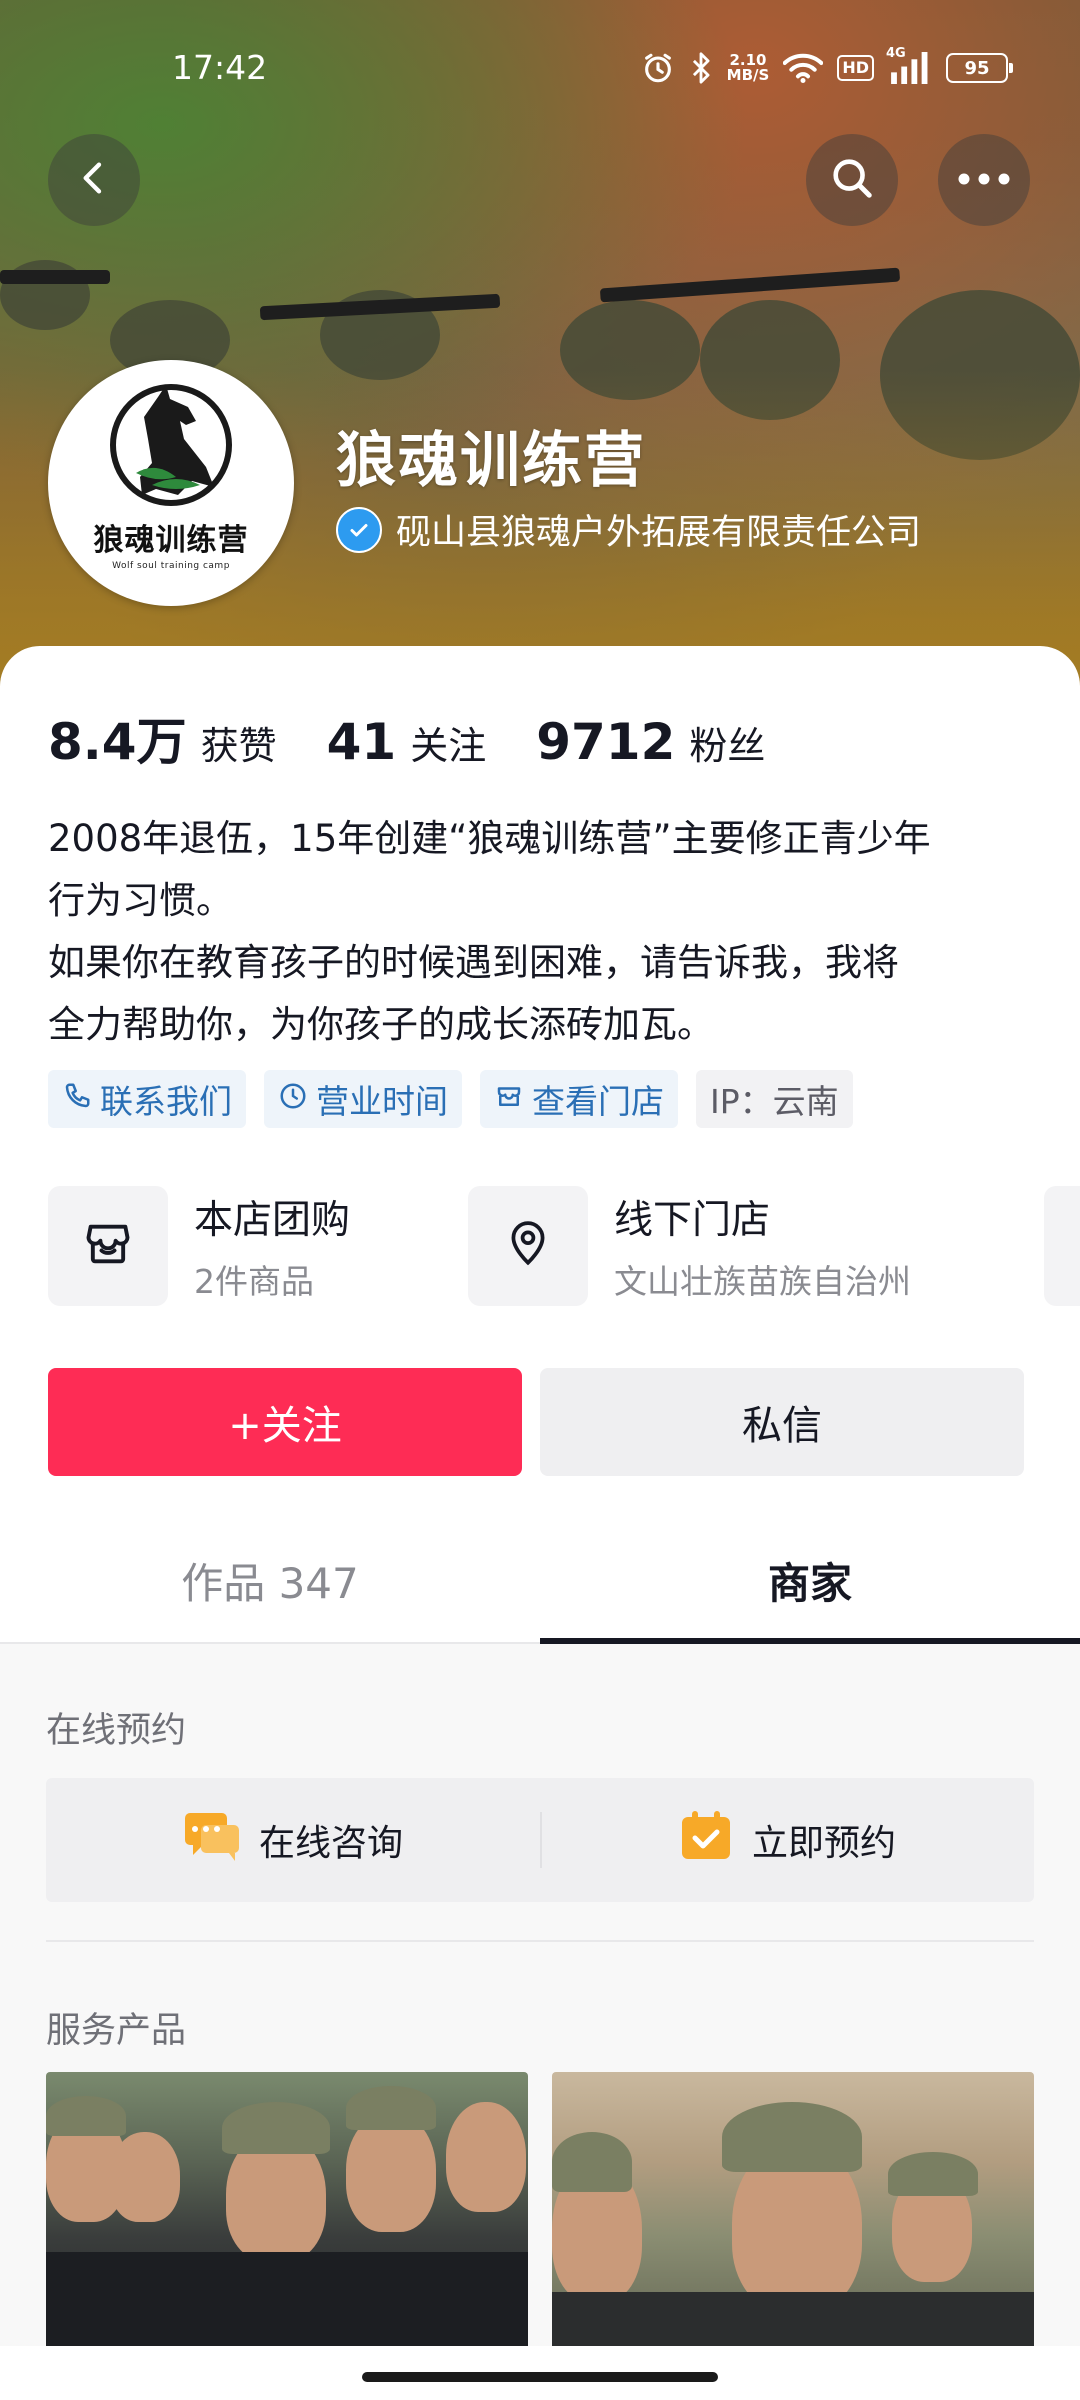  What do you see at coordinates (606, 742) in the screenshot?
I see `stat-value: 9712` at bounding box center [606, 742].